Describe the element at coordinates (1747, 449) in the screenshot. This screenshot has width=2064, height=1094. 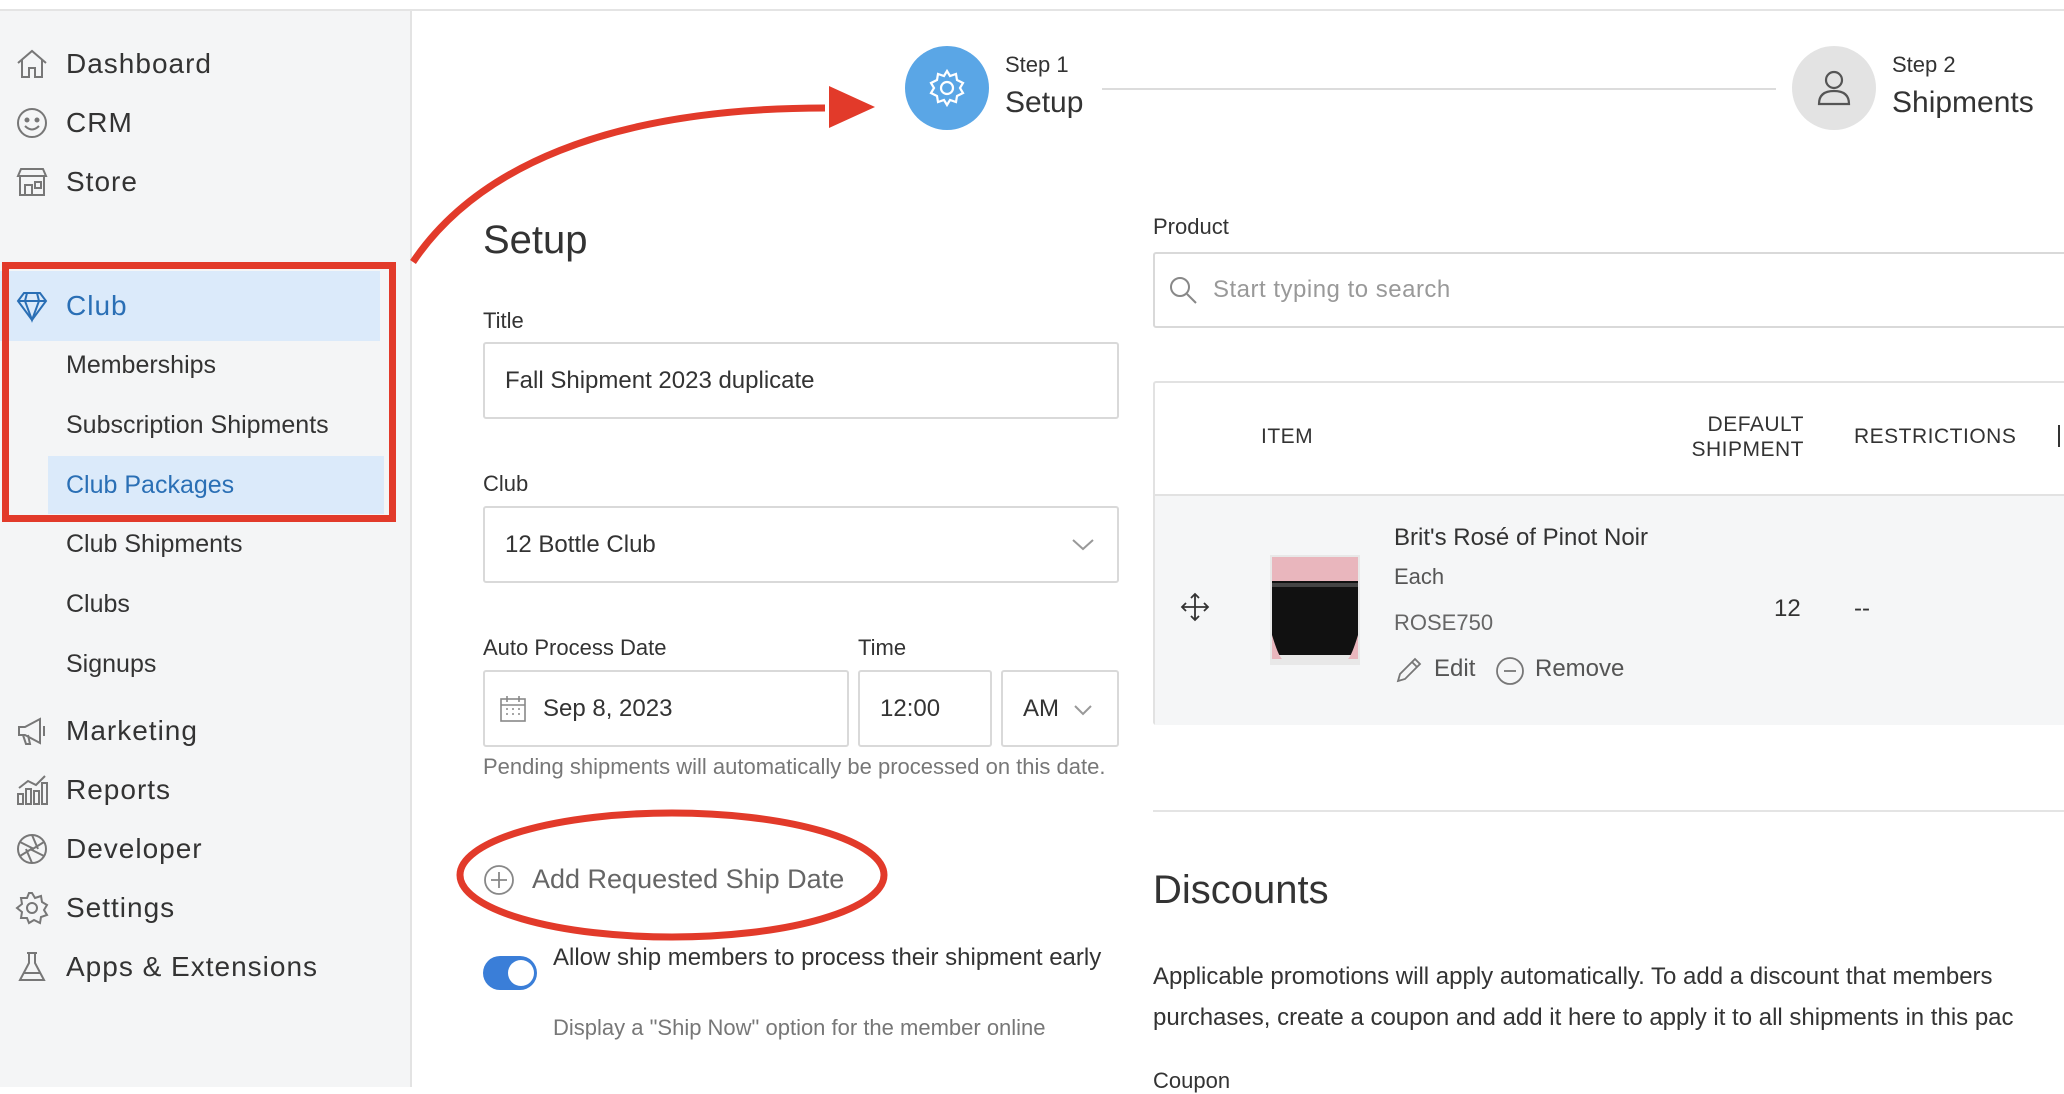
I see `column-header-default-shipment: SHIPMENT` at that location.